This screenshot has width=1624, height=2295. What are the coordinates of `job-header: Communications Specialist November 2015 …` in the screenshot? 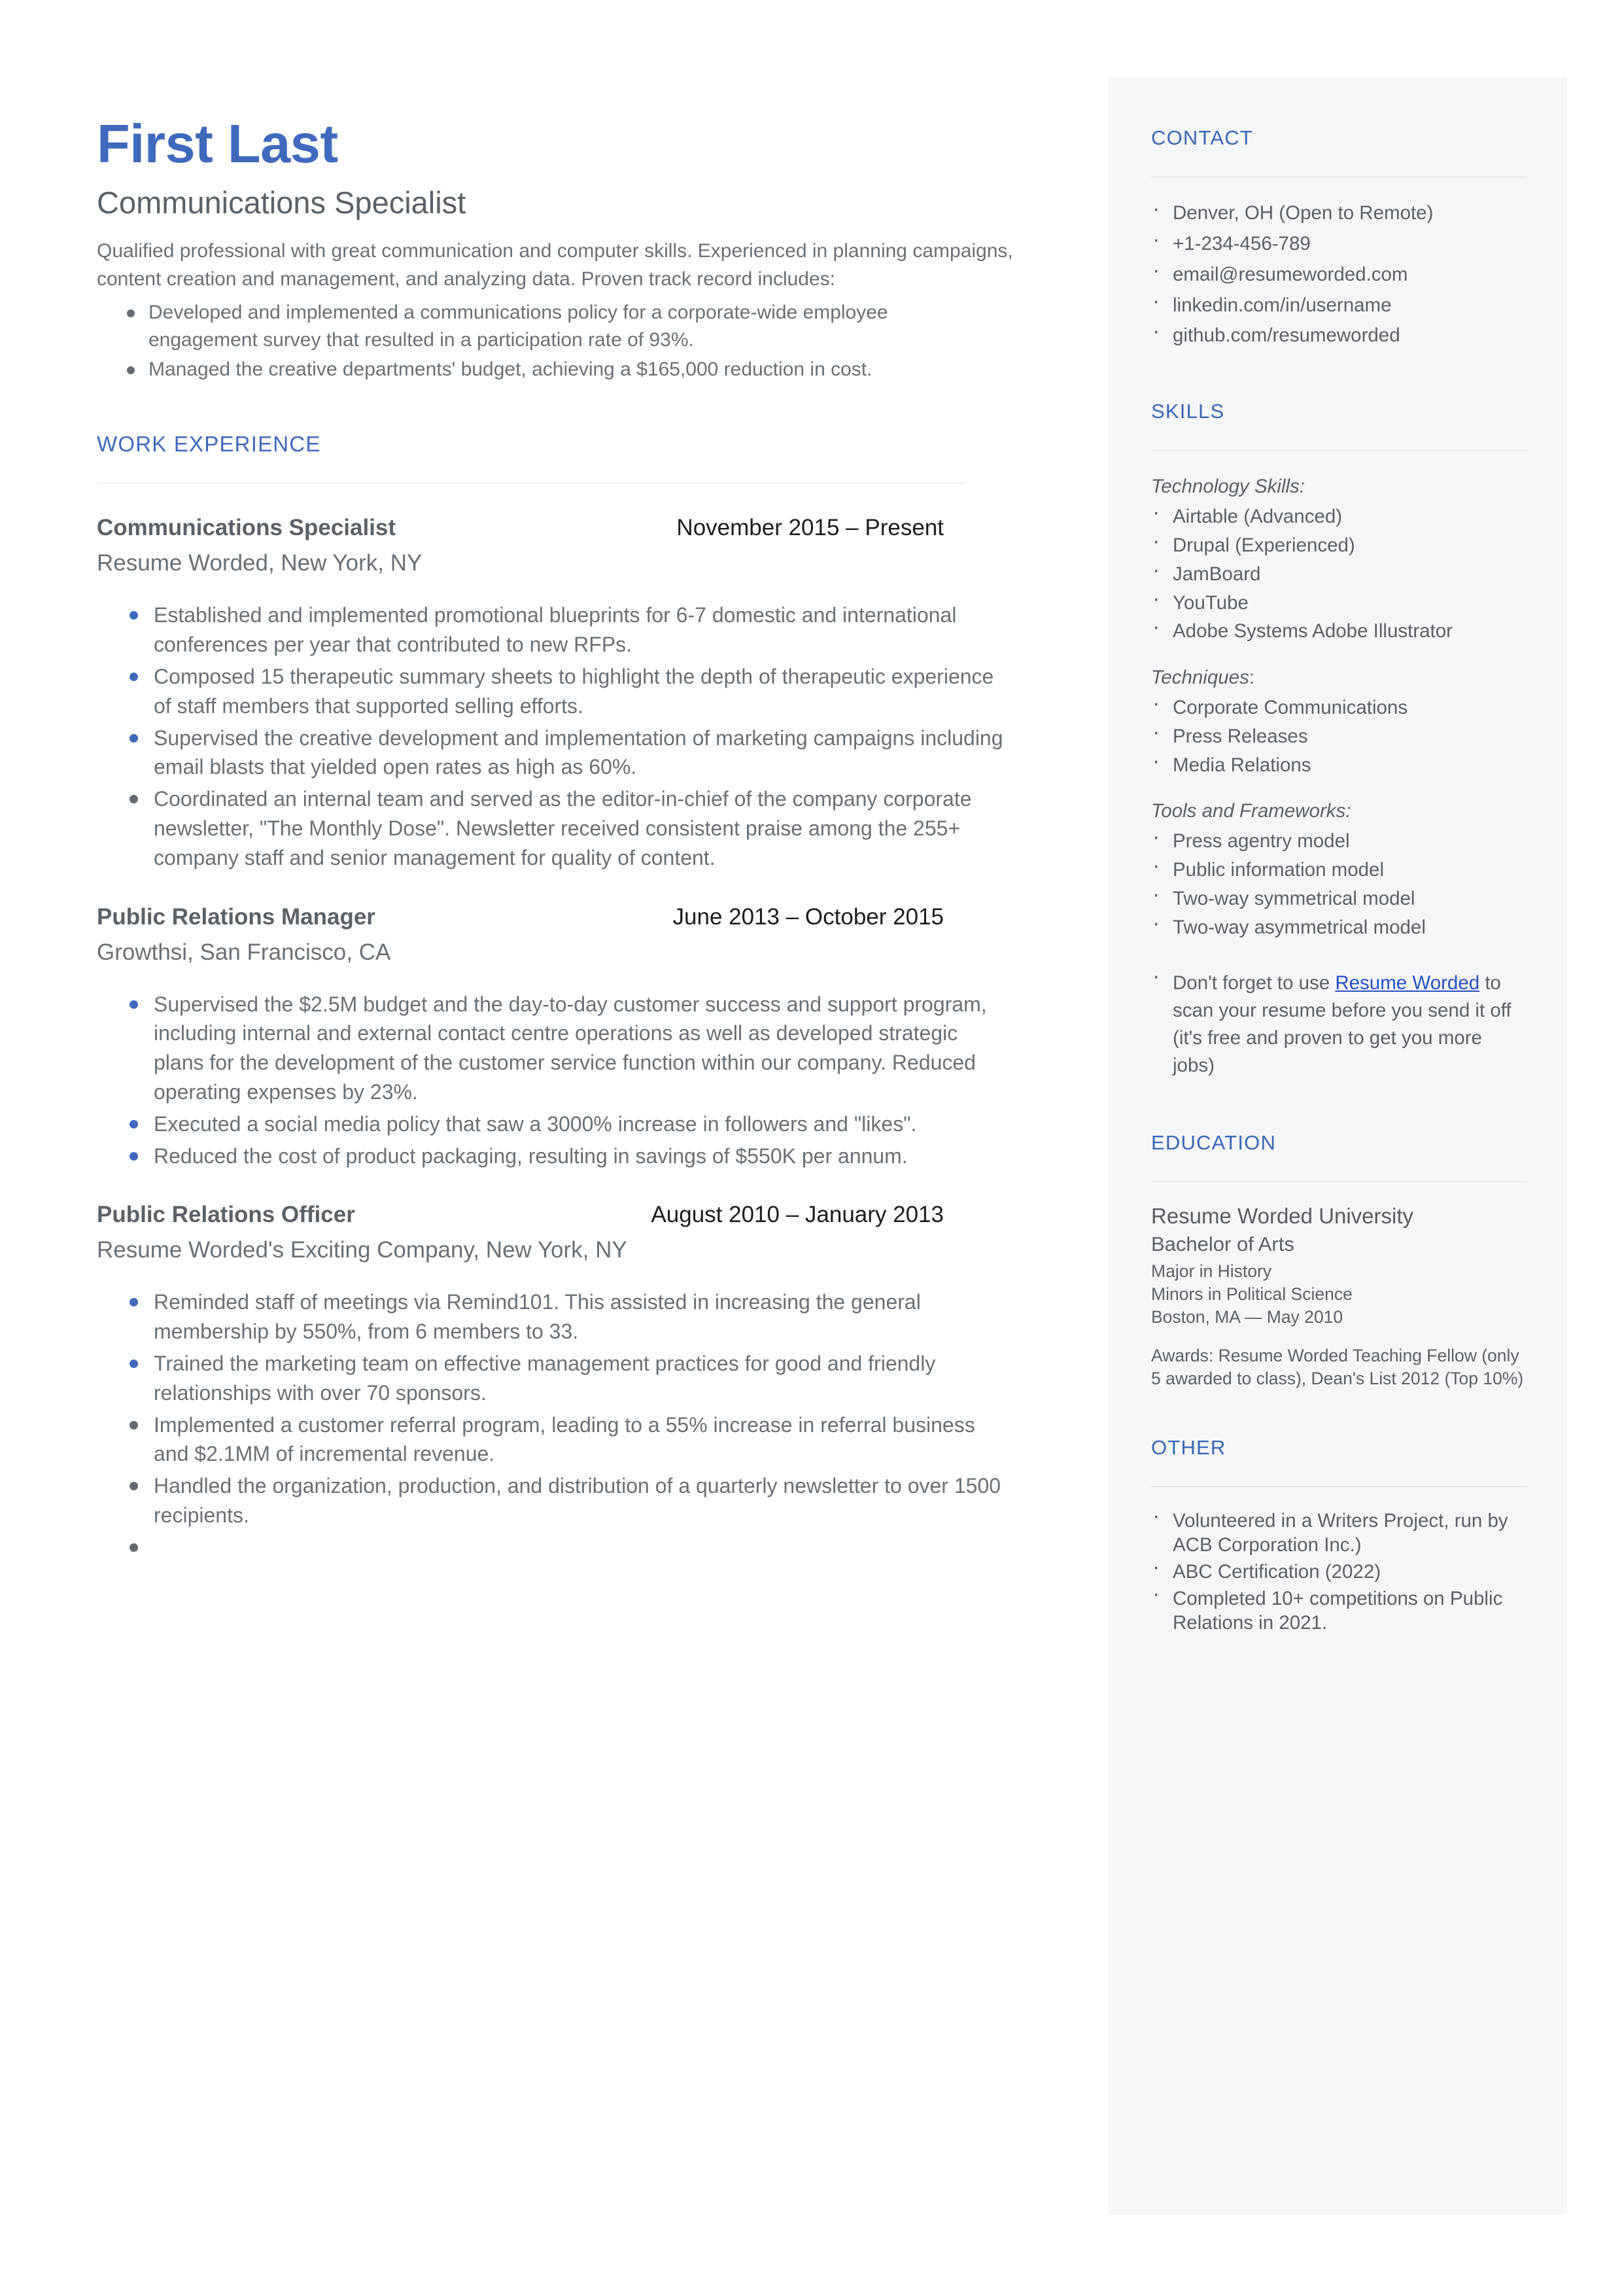 It's located at (520, 528).